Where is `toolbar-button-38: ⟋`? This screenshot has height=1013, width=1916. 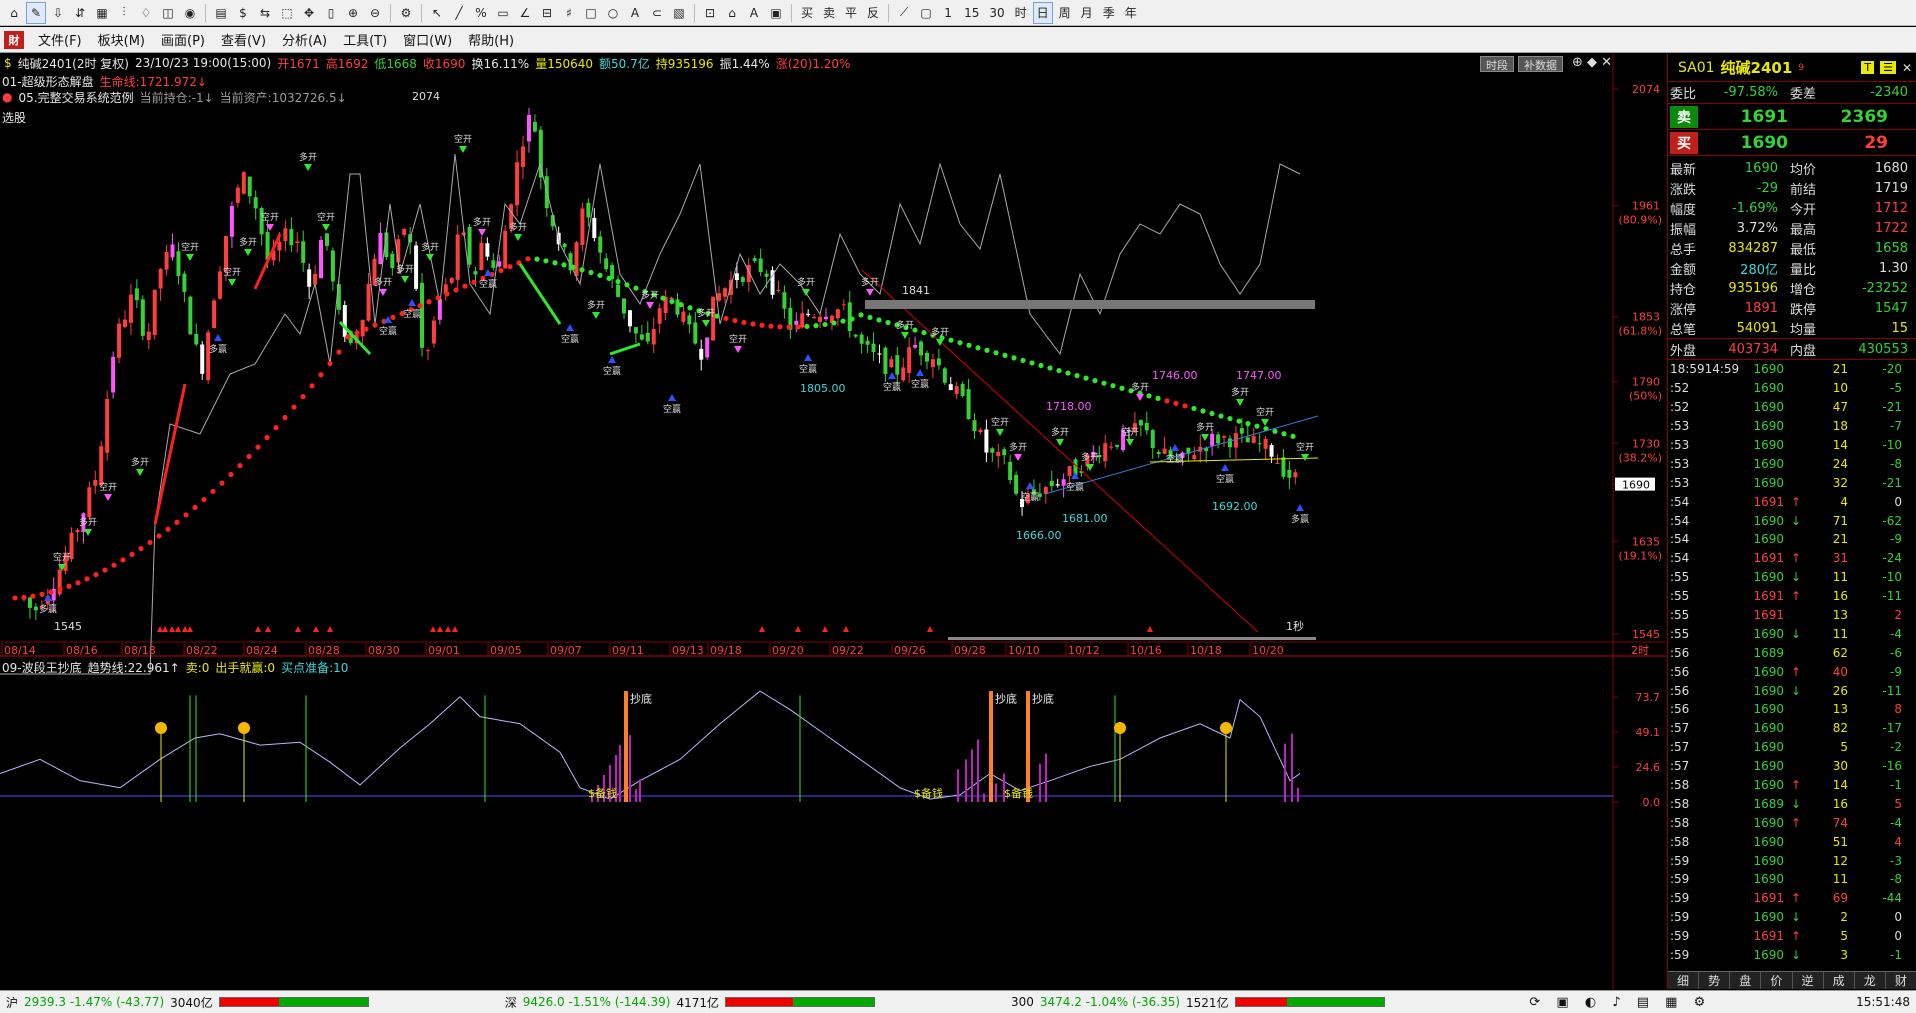
toolbar-button-38: ⟋ is located at coordinates (904, 13).